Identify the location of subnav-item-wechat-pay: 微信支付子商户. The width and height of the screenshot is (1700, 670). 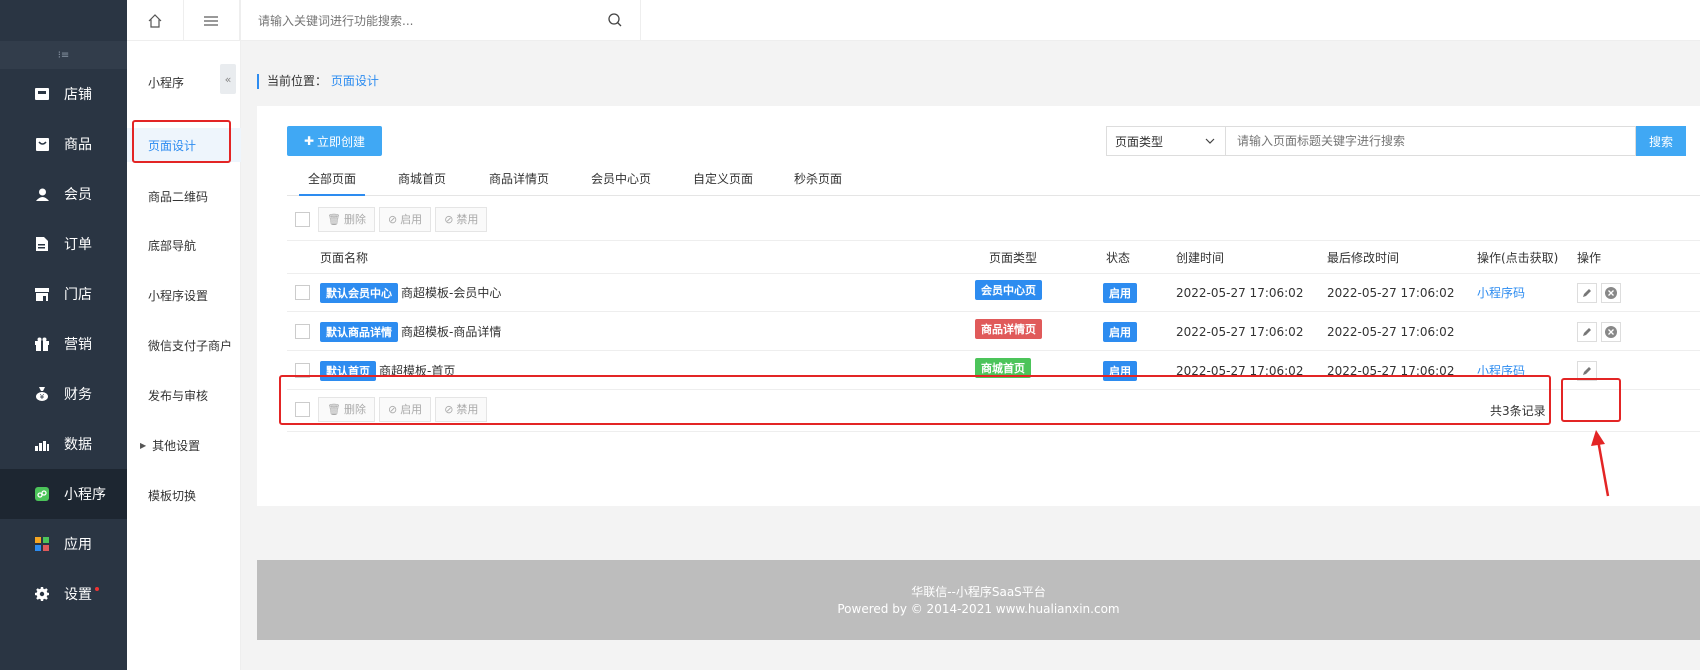
(184, 345).